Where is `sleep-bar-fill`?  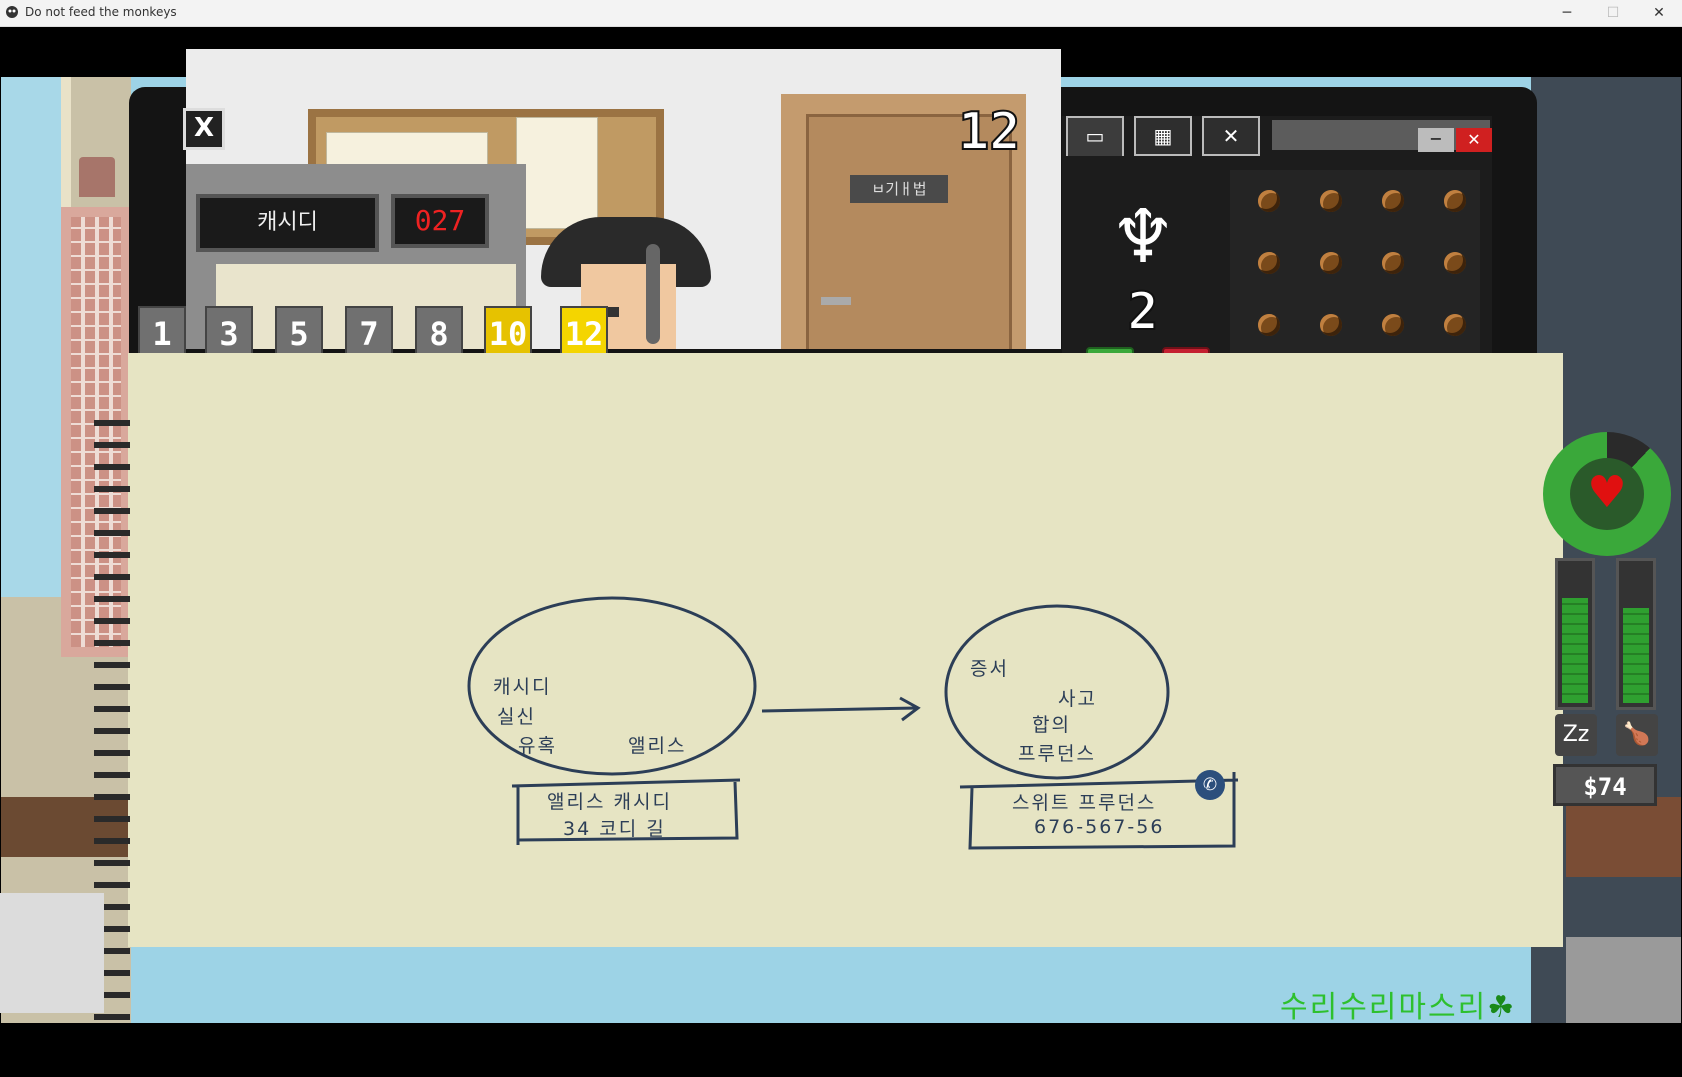 sleep-bar-fill is located at coordinates (1575, 650).